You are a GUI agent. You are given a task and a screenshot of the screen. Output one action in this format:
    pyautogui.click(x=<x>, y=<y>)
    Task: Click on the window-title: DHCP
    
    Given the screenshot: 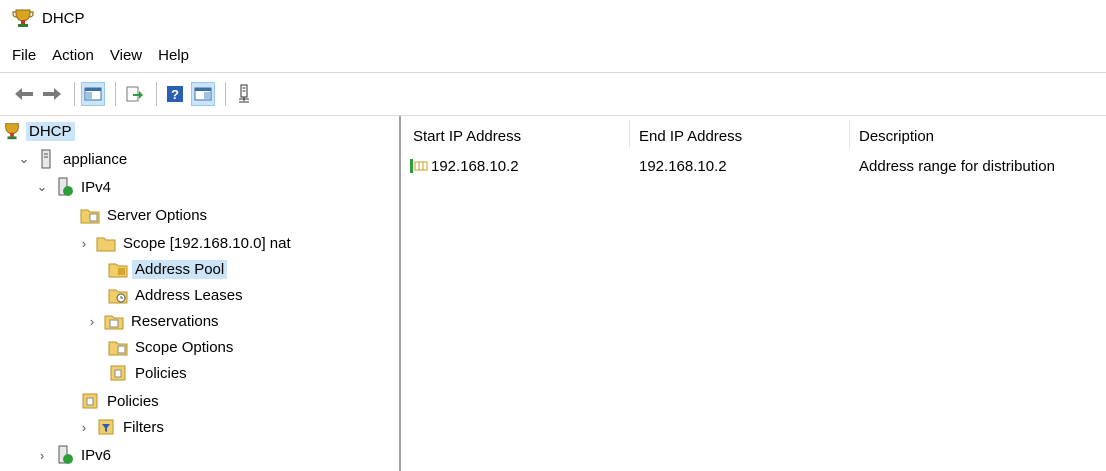 What is the action you would take?
    pyautogui.click(x=63, y=18)
    